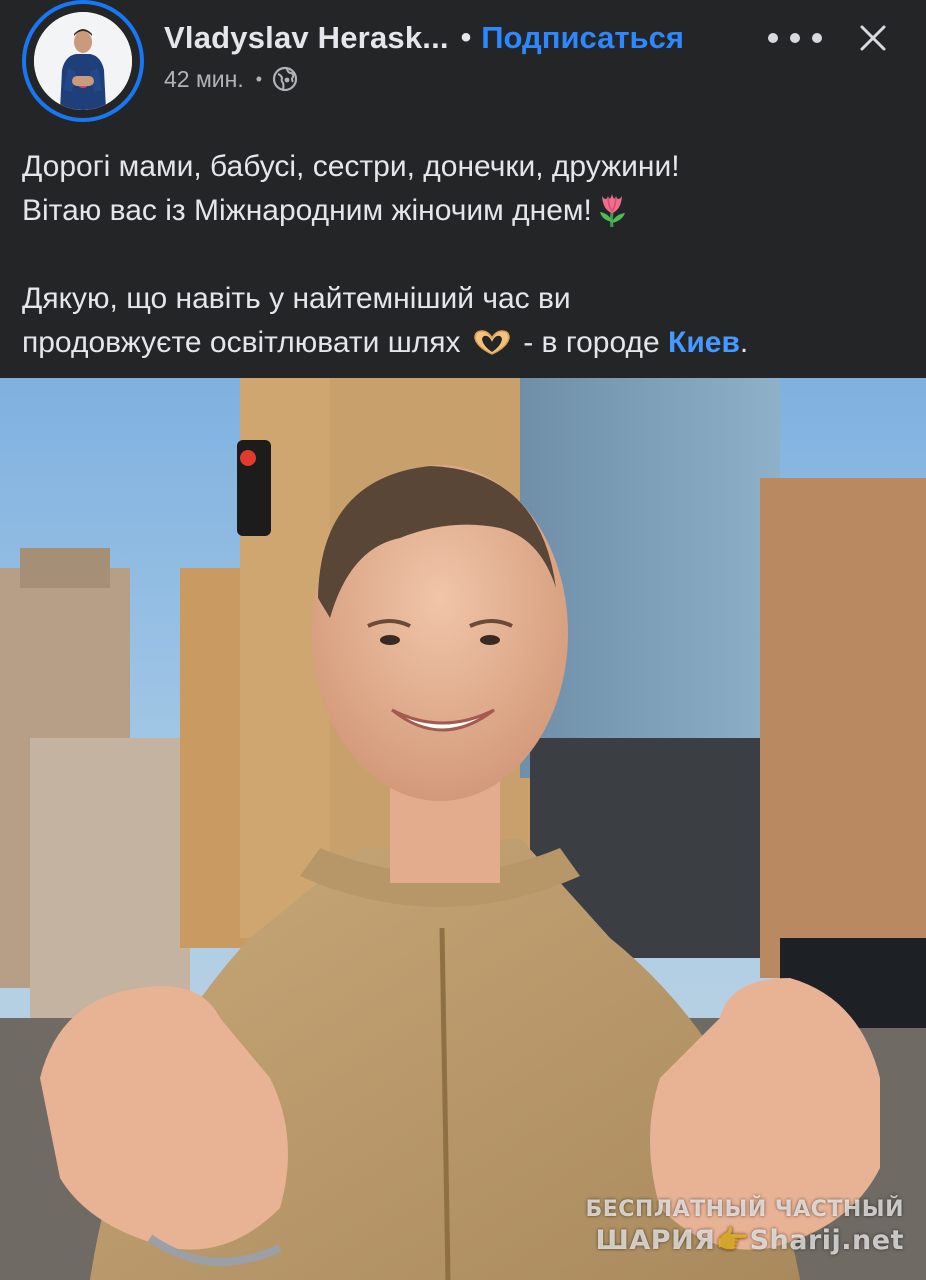 This screenshot has height=1280, width=926. Describe the element at coordinates (582, 38) in the screenshot. I see `follow-button: Подписаться` at that location.